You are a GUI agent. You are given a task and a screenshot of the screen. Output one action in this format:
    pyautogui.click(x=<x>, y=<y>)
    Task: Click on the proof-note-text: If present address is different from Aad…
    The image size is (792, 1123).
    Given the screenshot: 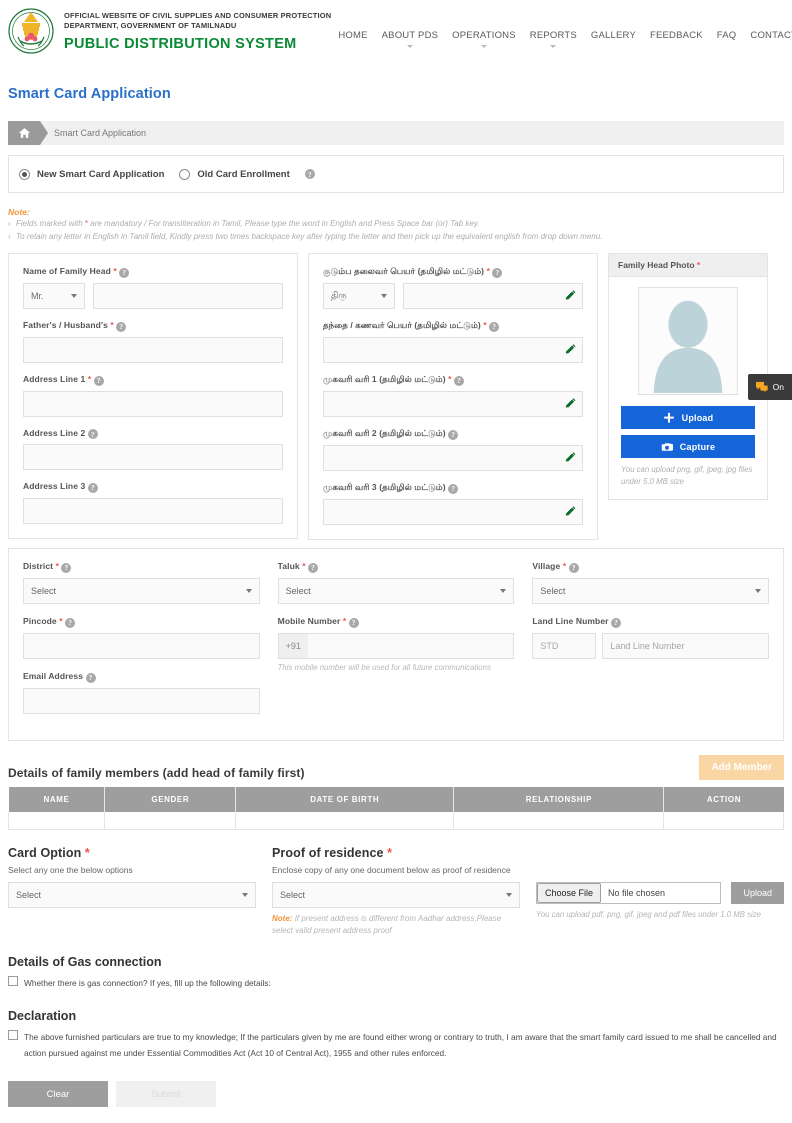 What is the action you would take?
    pyautogui.click(x=387, y=925)
    